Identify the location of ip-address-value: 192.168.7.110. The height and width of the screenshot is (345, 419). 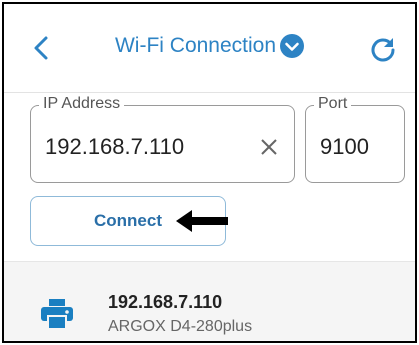
(114, 147).